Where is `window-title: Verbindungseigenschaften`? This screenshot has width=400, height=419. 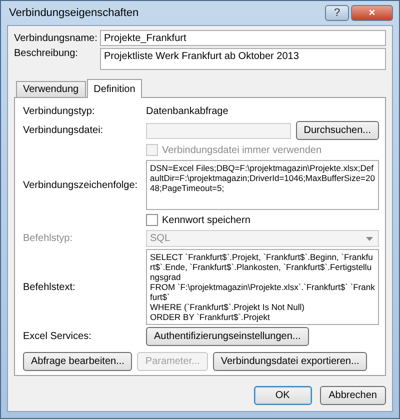
window-title: Verbindungseigenschaften is located at coordinates (74, 13).